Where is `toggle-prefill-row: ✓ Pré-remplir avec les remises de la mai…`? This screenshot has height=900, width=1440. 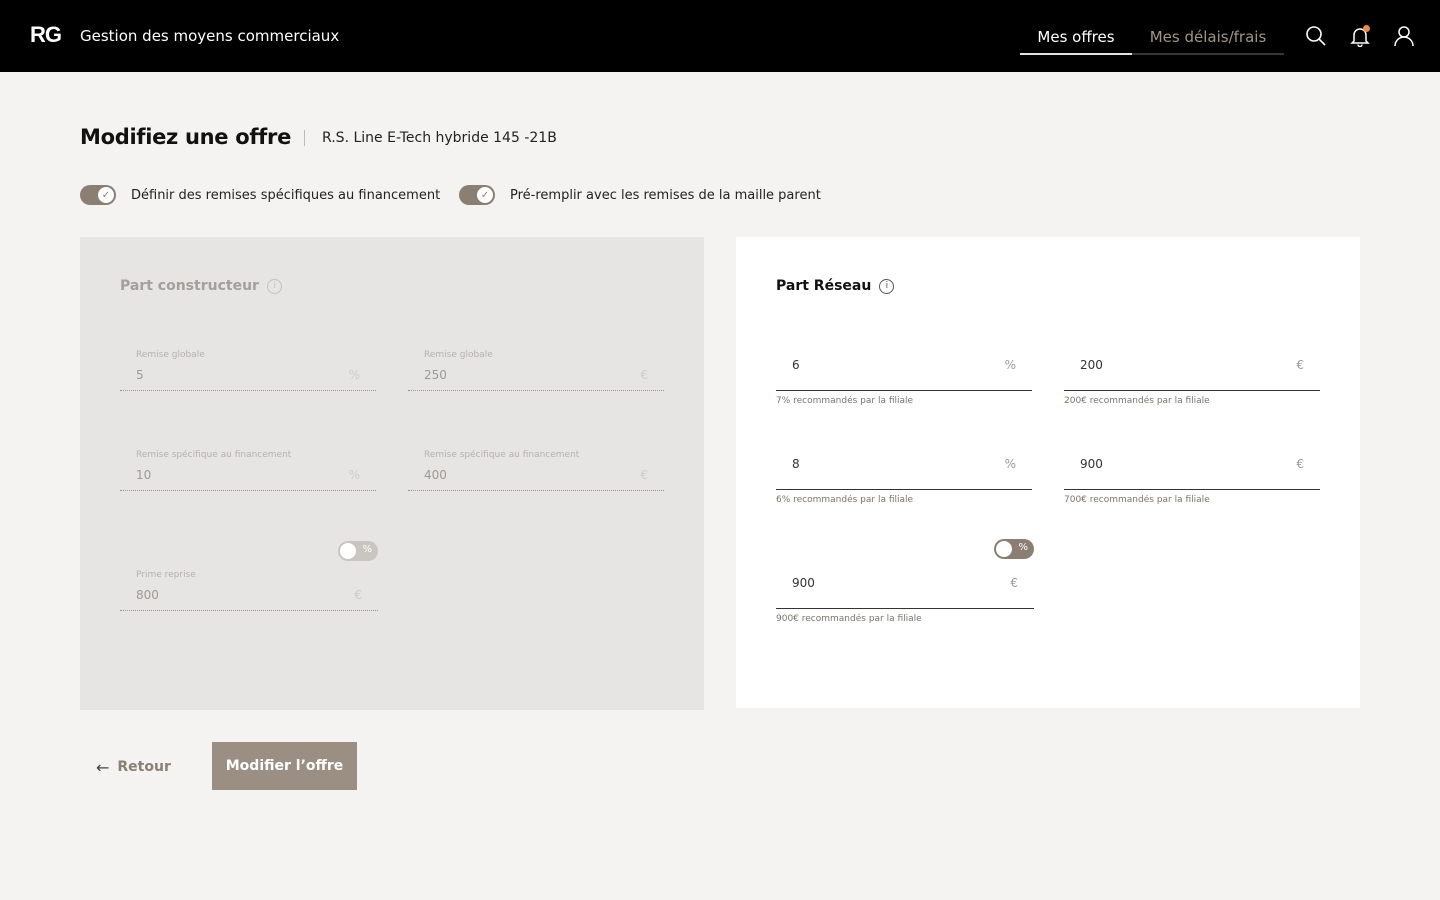 toggle-prefill-row: ✓ Pré-remplir avec les remises de la mai… is located at coordinates (640, 195).